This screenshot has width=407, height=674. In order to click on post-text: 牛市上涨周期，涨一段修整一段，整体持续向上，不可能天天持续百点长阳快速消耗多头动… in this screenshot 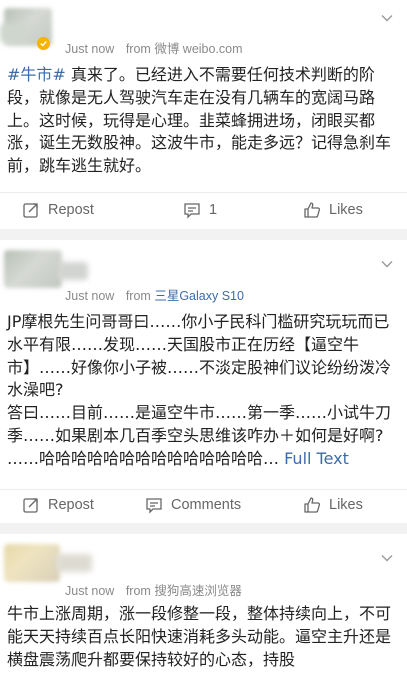, I will do `click(204, 637)`.